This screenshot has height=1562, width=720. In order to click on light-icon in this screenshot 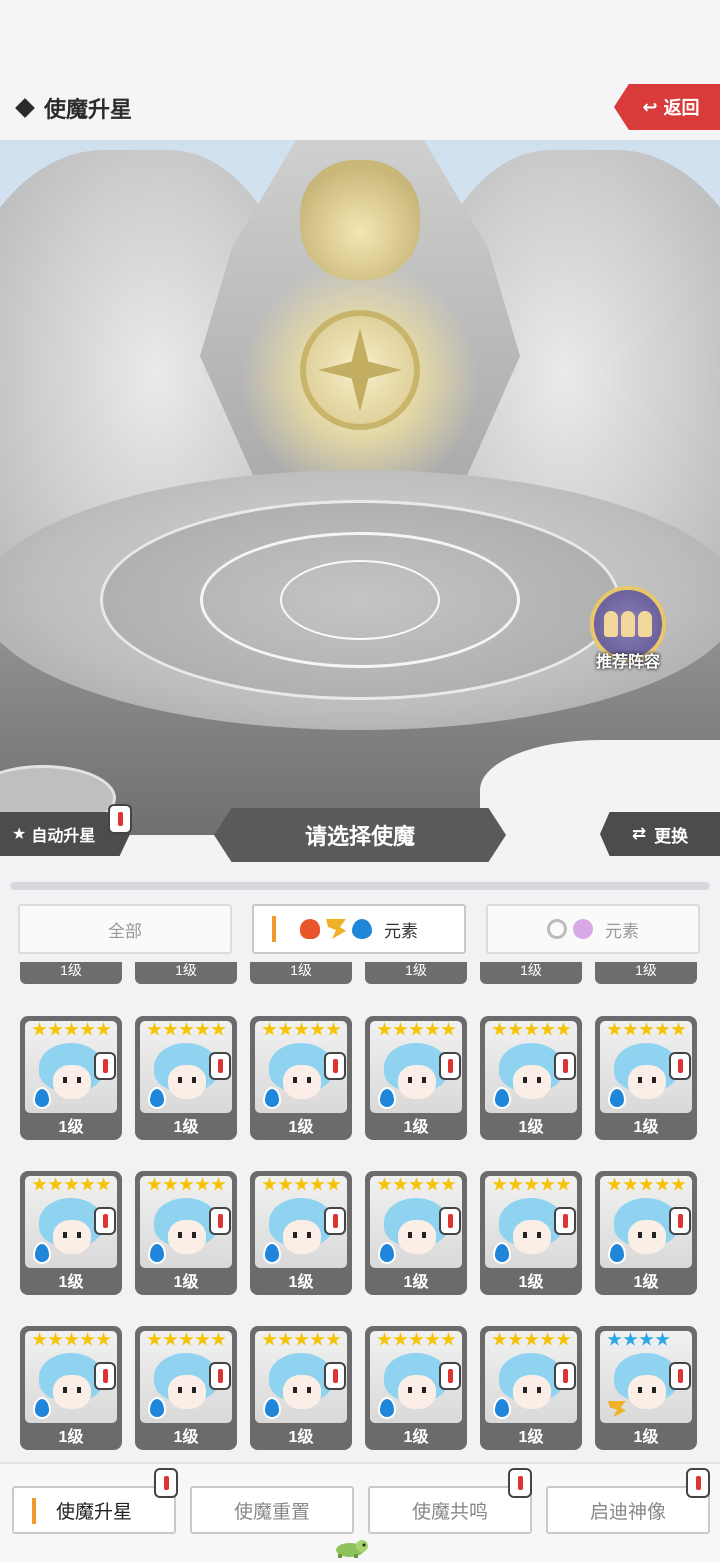, I will do `click(557, 929)`.